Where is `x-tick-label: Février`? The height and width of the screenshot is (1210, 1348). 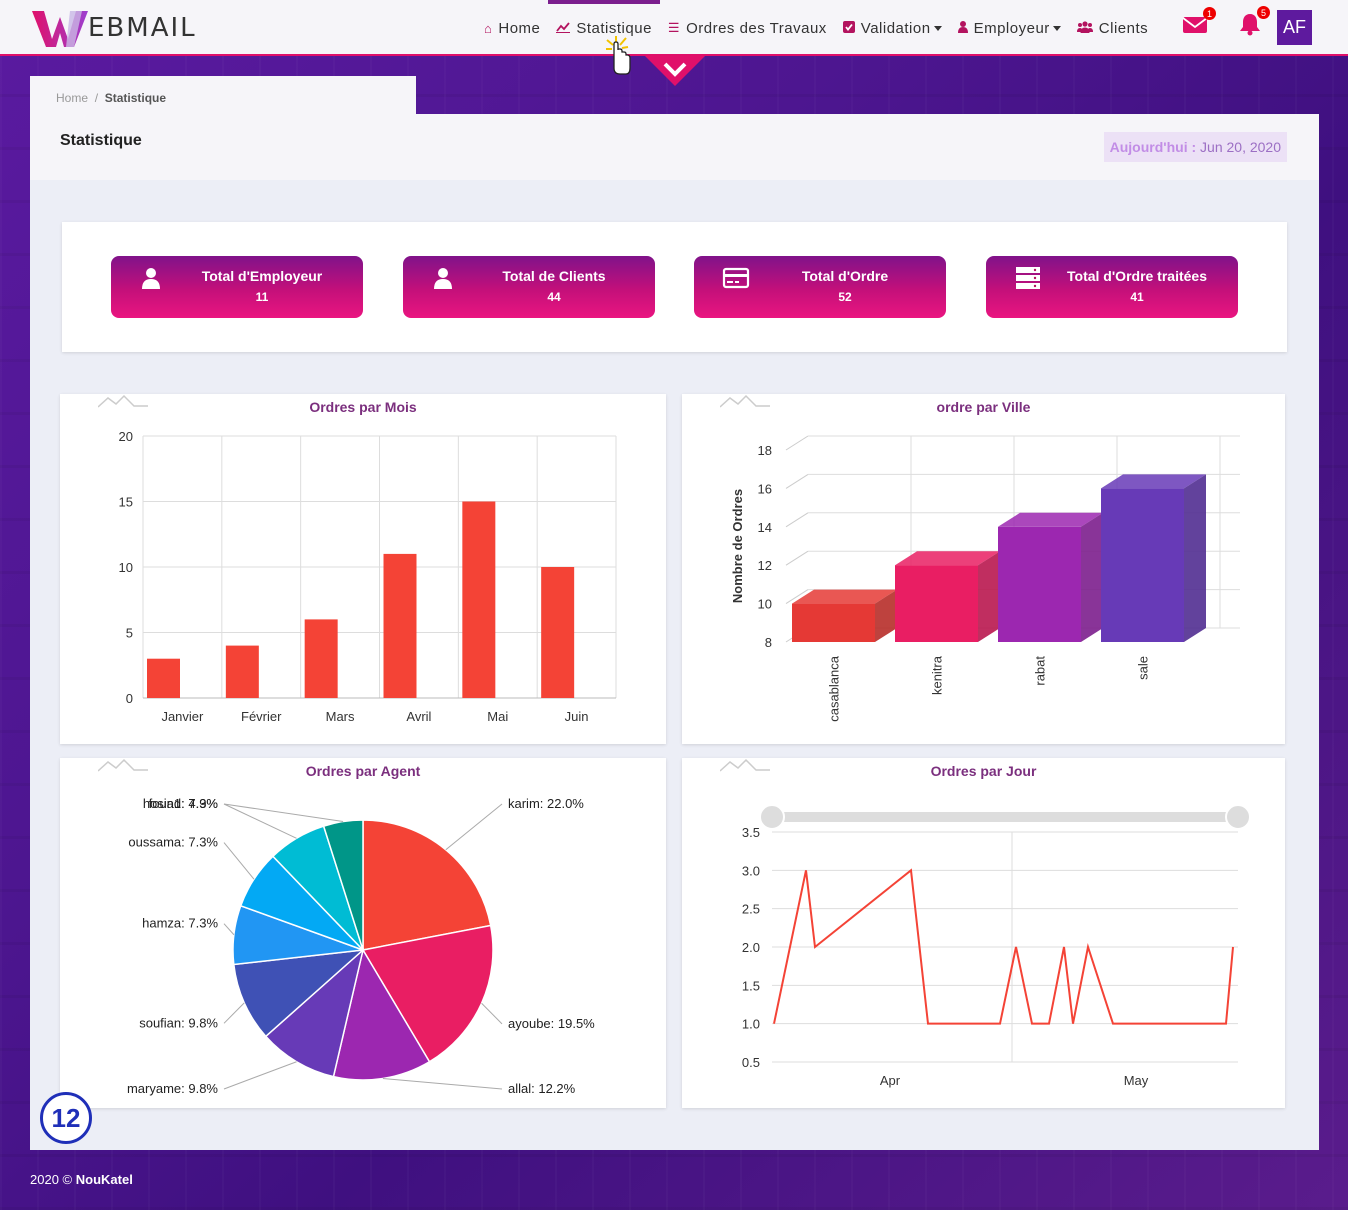
x-tick-label: Février is located at coordinates (261, 716).